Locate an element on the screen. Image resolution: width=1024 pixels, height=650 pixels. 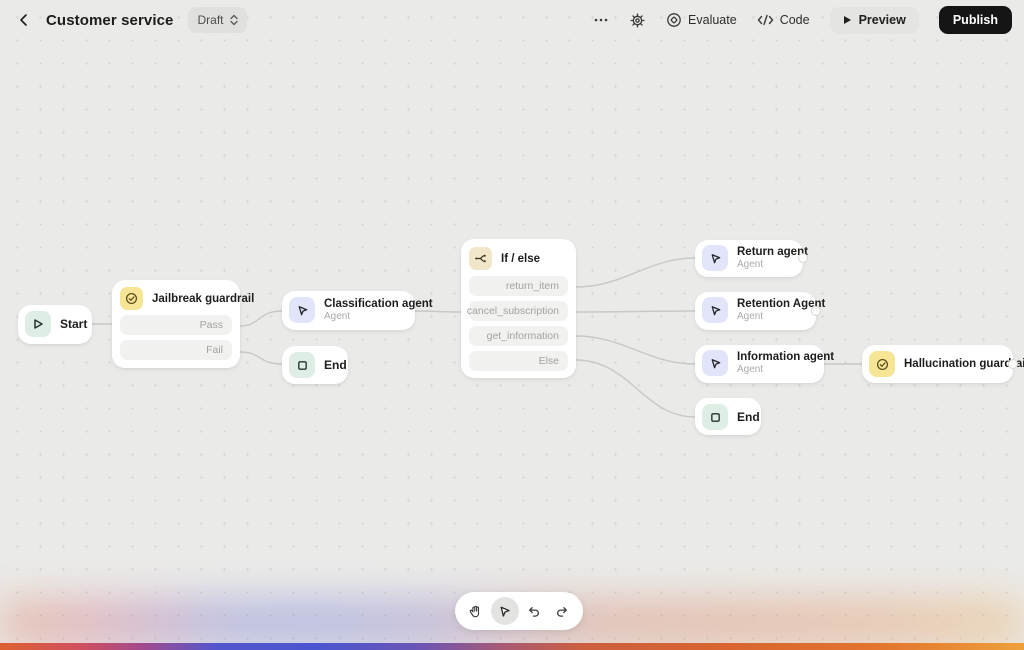
code-label: Code is located at coordinates (794, 20).